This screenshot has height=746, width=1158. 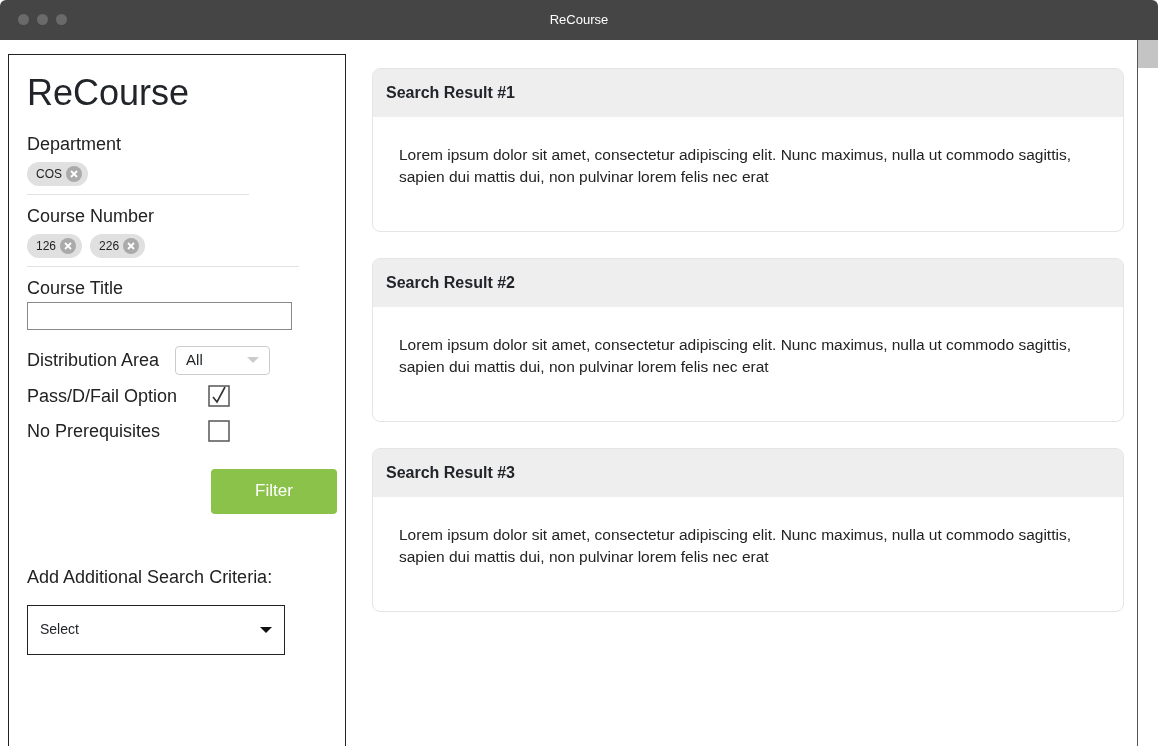 What do you see at coordinates (159, 315) in the screenshot?
I see `text-input` at bounding box center [159, 315].